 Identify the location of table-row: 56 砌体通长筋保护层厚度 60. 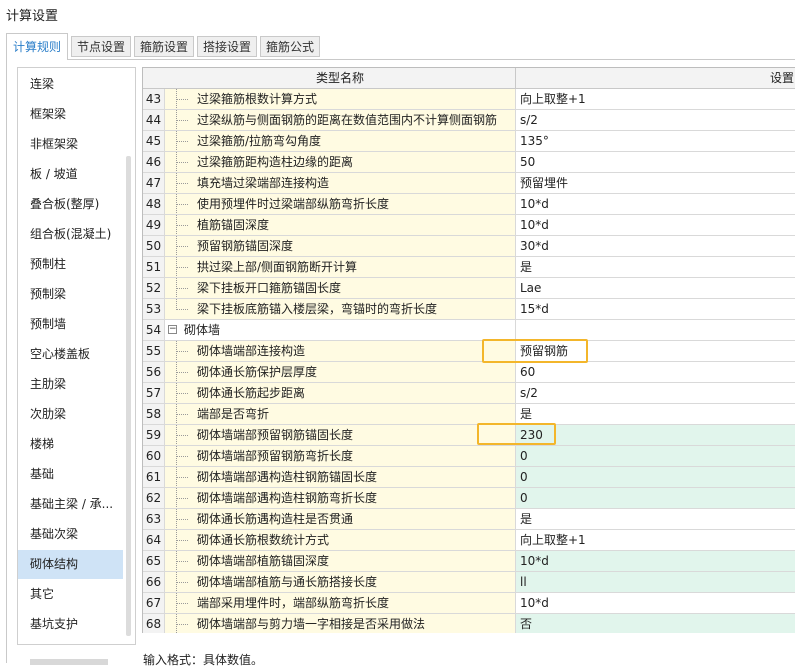
(469, 372).